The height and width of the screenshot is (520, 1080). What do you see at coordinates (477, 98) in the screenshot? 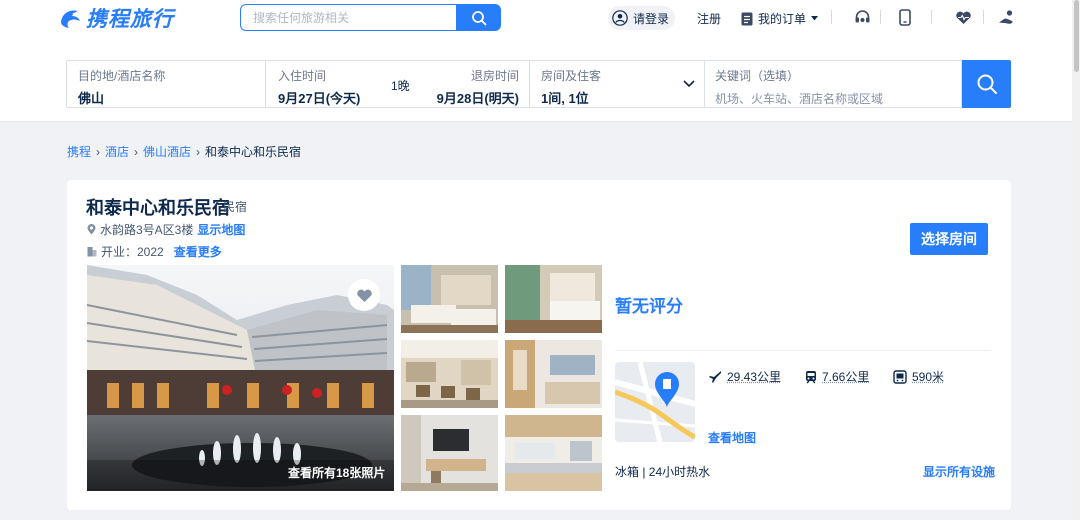
I see `checkout-value: 9月28日(明天)` at bounding box center [477, 98].